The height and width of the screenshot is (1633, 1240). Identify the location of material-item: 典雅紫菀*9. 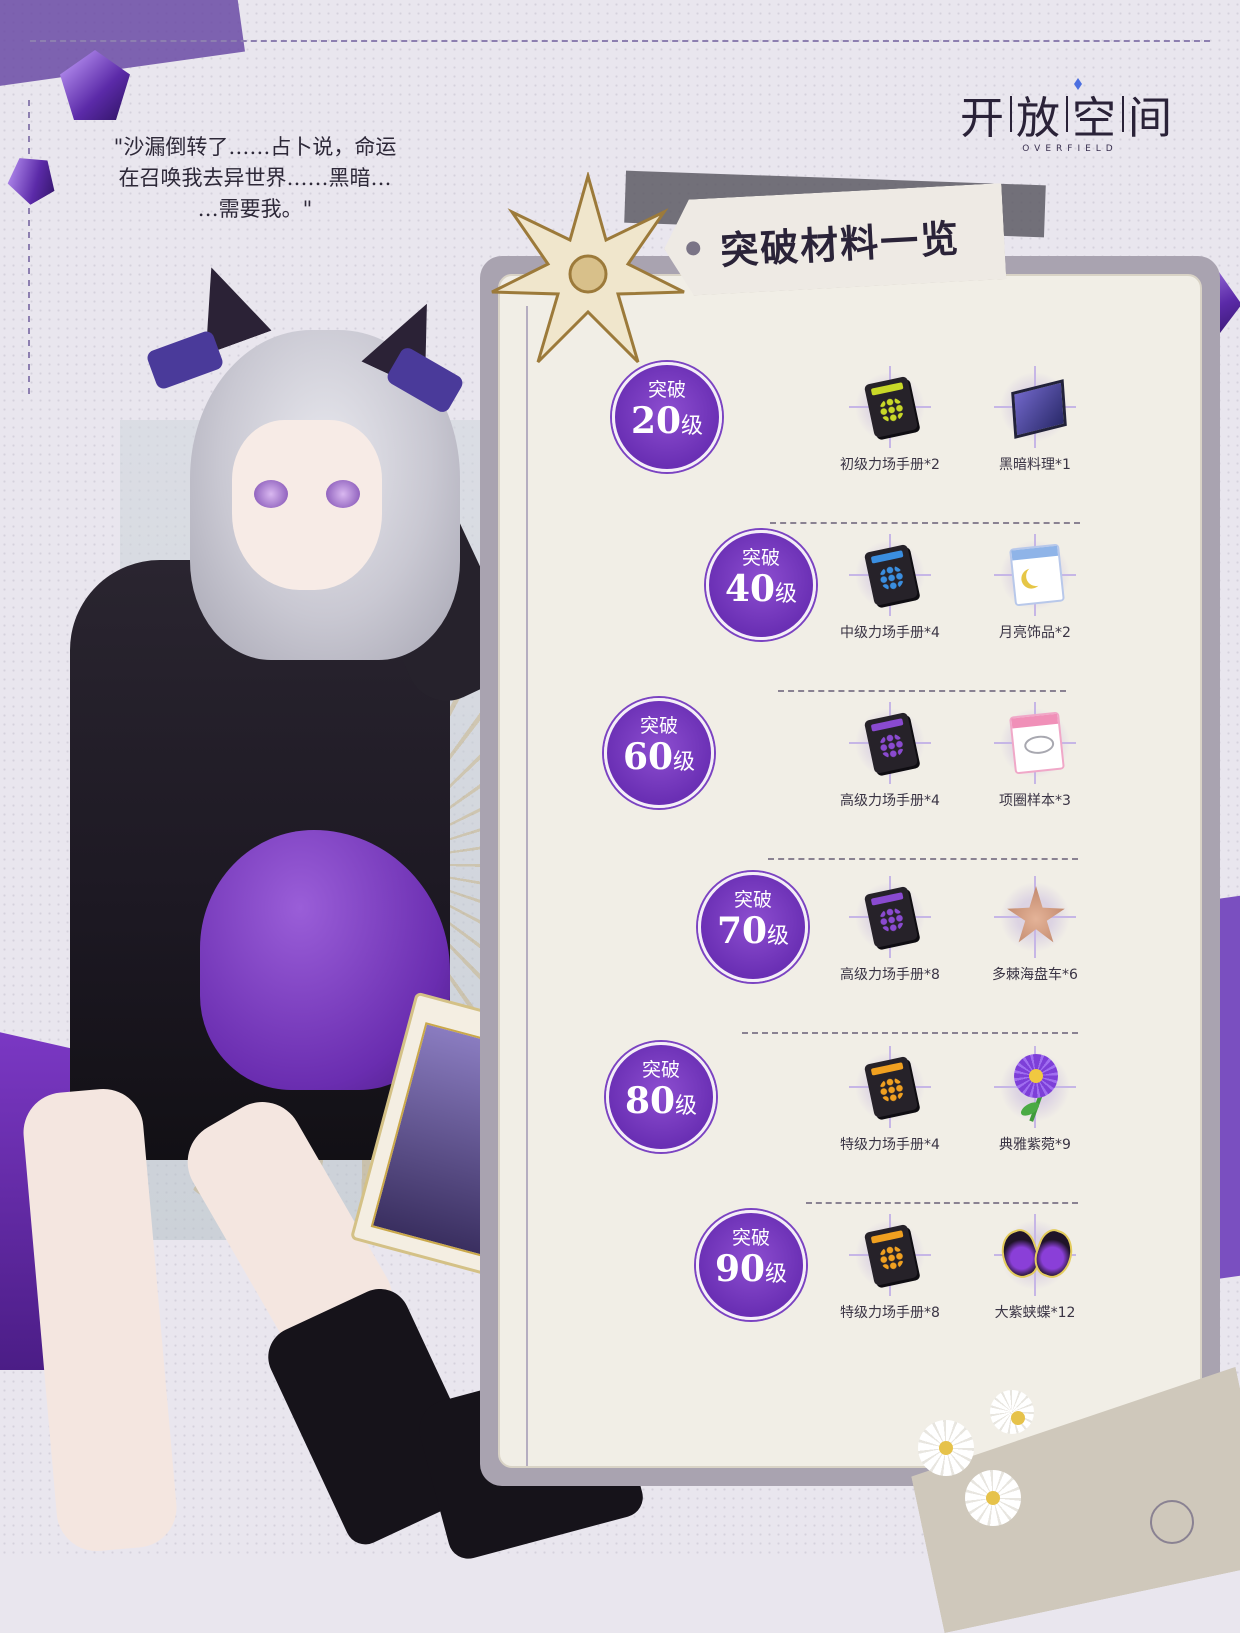
(1035, 1100).